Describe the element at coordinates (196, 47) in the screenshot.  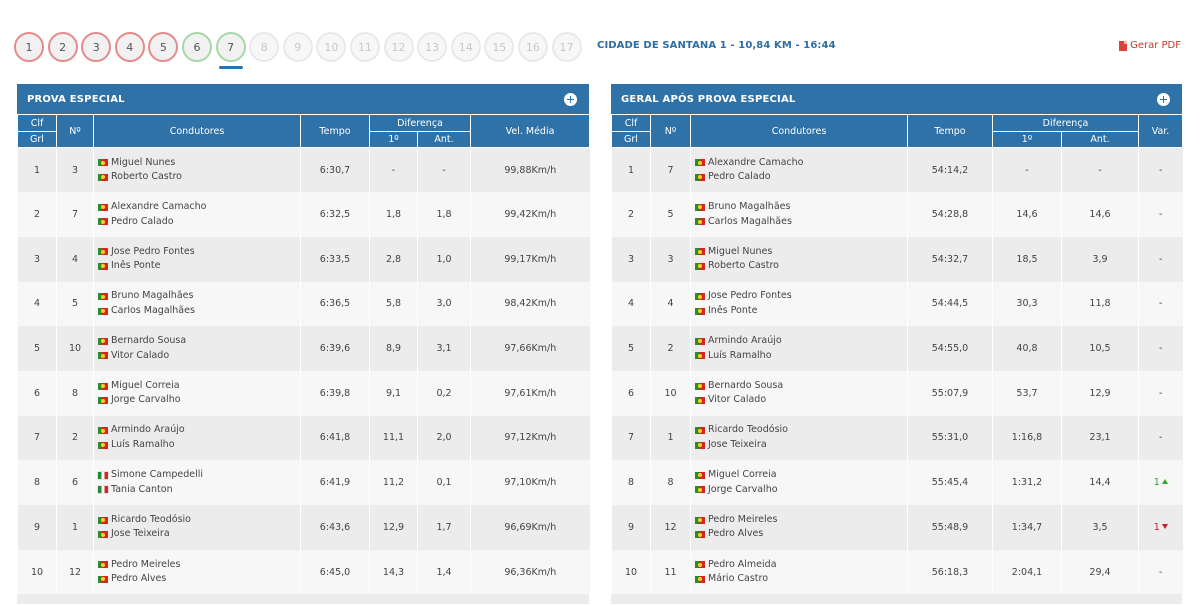
I see `stage-button-6: 6` at that location.